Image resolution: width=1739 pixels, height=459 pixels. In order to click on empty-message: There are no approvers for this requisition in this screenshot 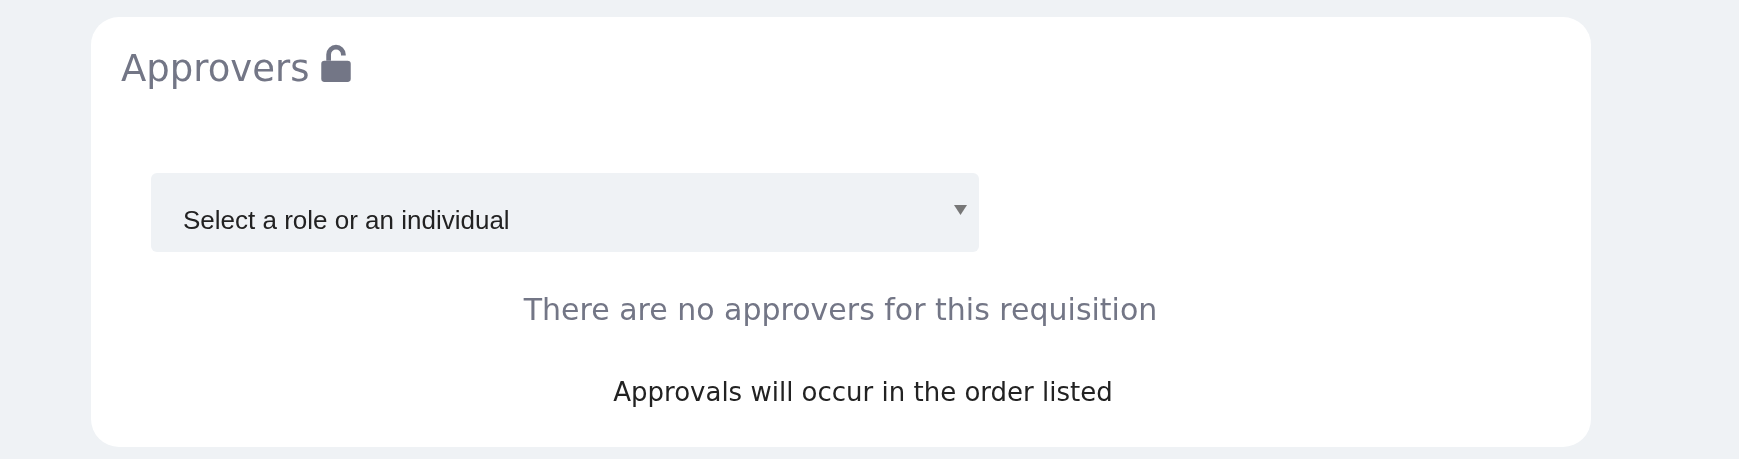, I will do `click(840, 309)`.